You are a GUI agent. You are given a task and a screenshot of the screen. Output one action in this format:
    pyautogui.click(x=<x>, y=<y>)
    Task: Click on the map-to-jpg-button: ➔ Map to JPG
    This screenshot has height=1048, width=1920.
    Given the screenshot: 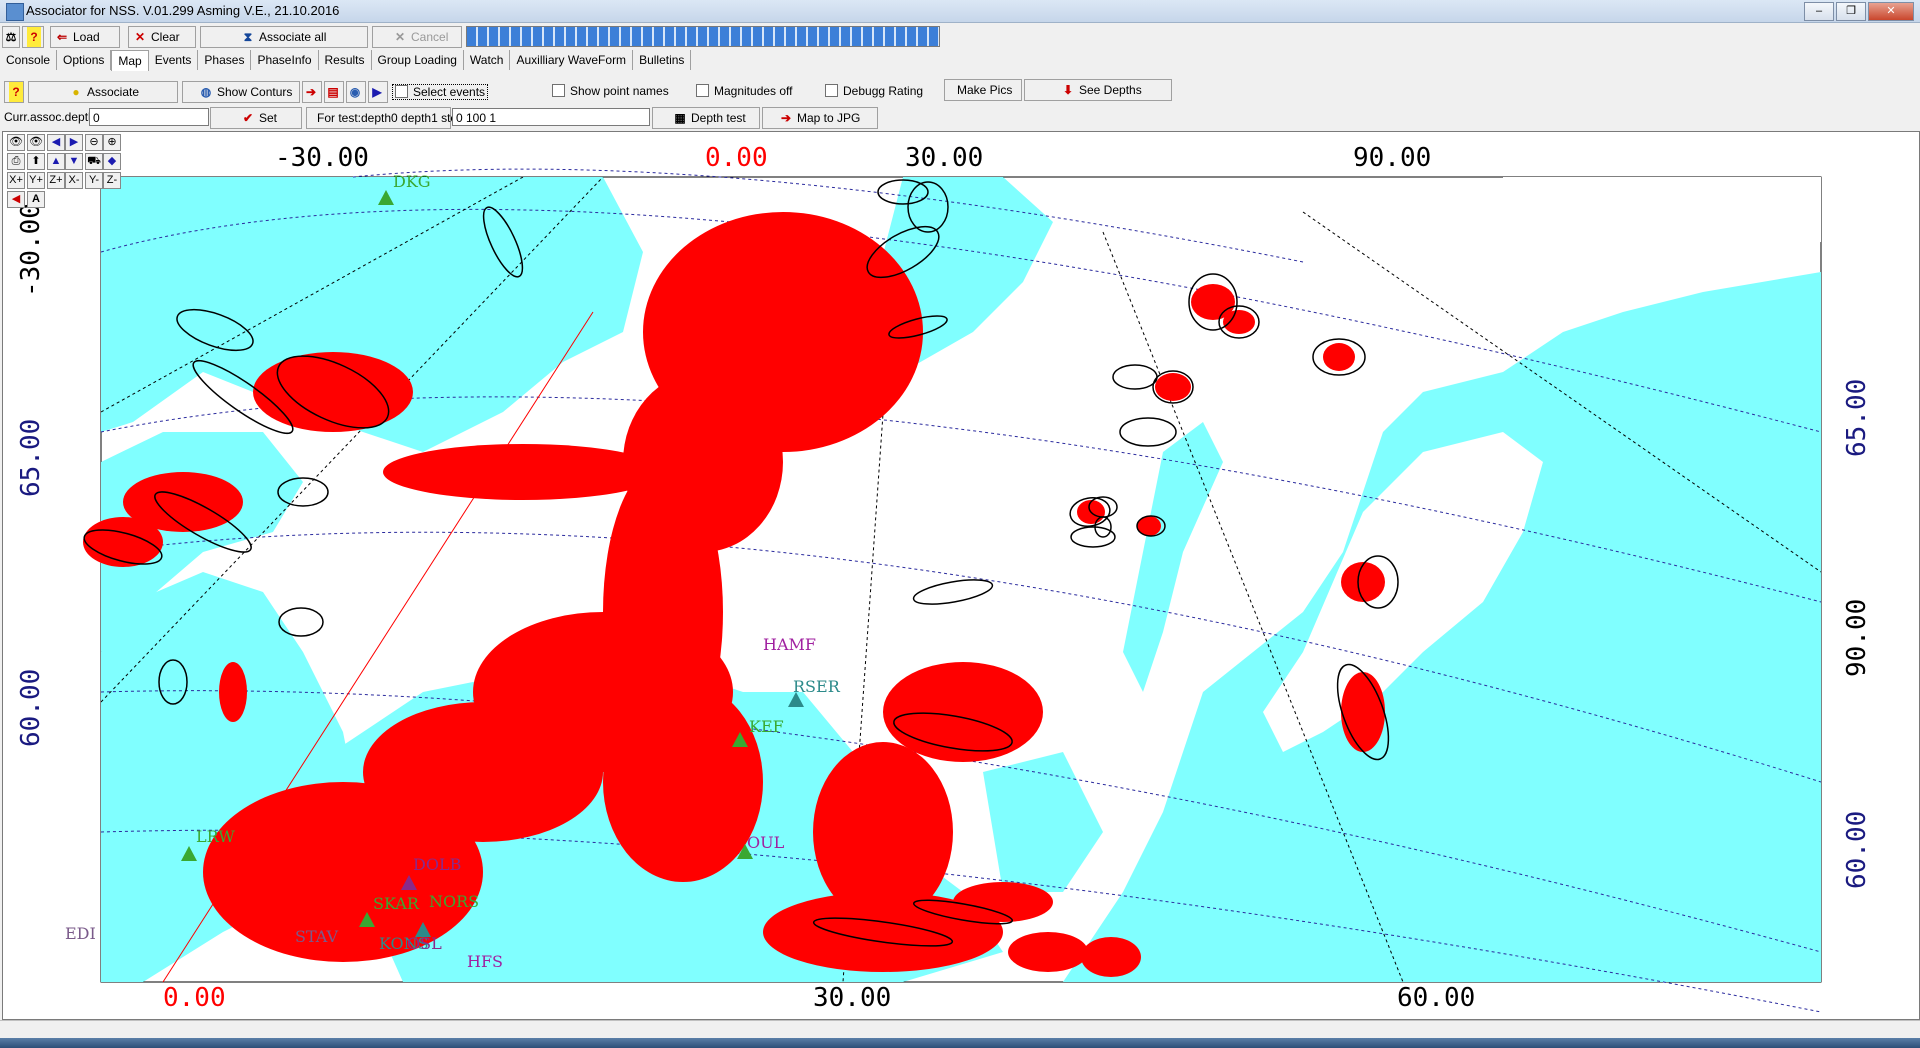 What is the action you would take?
    pyautogui.click(x=820, y=118)
    